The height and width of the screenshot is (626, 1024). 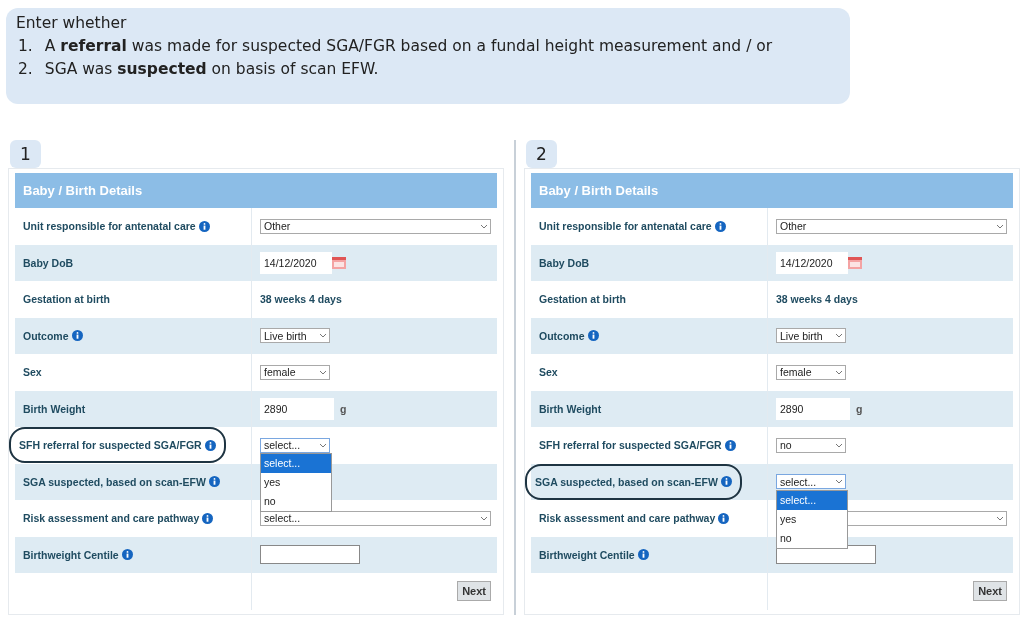 I want to click on dropdown: no, so click(x=811, y=445).